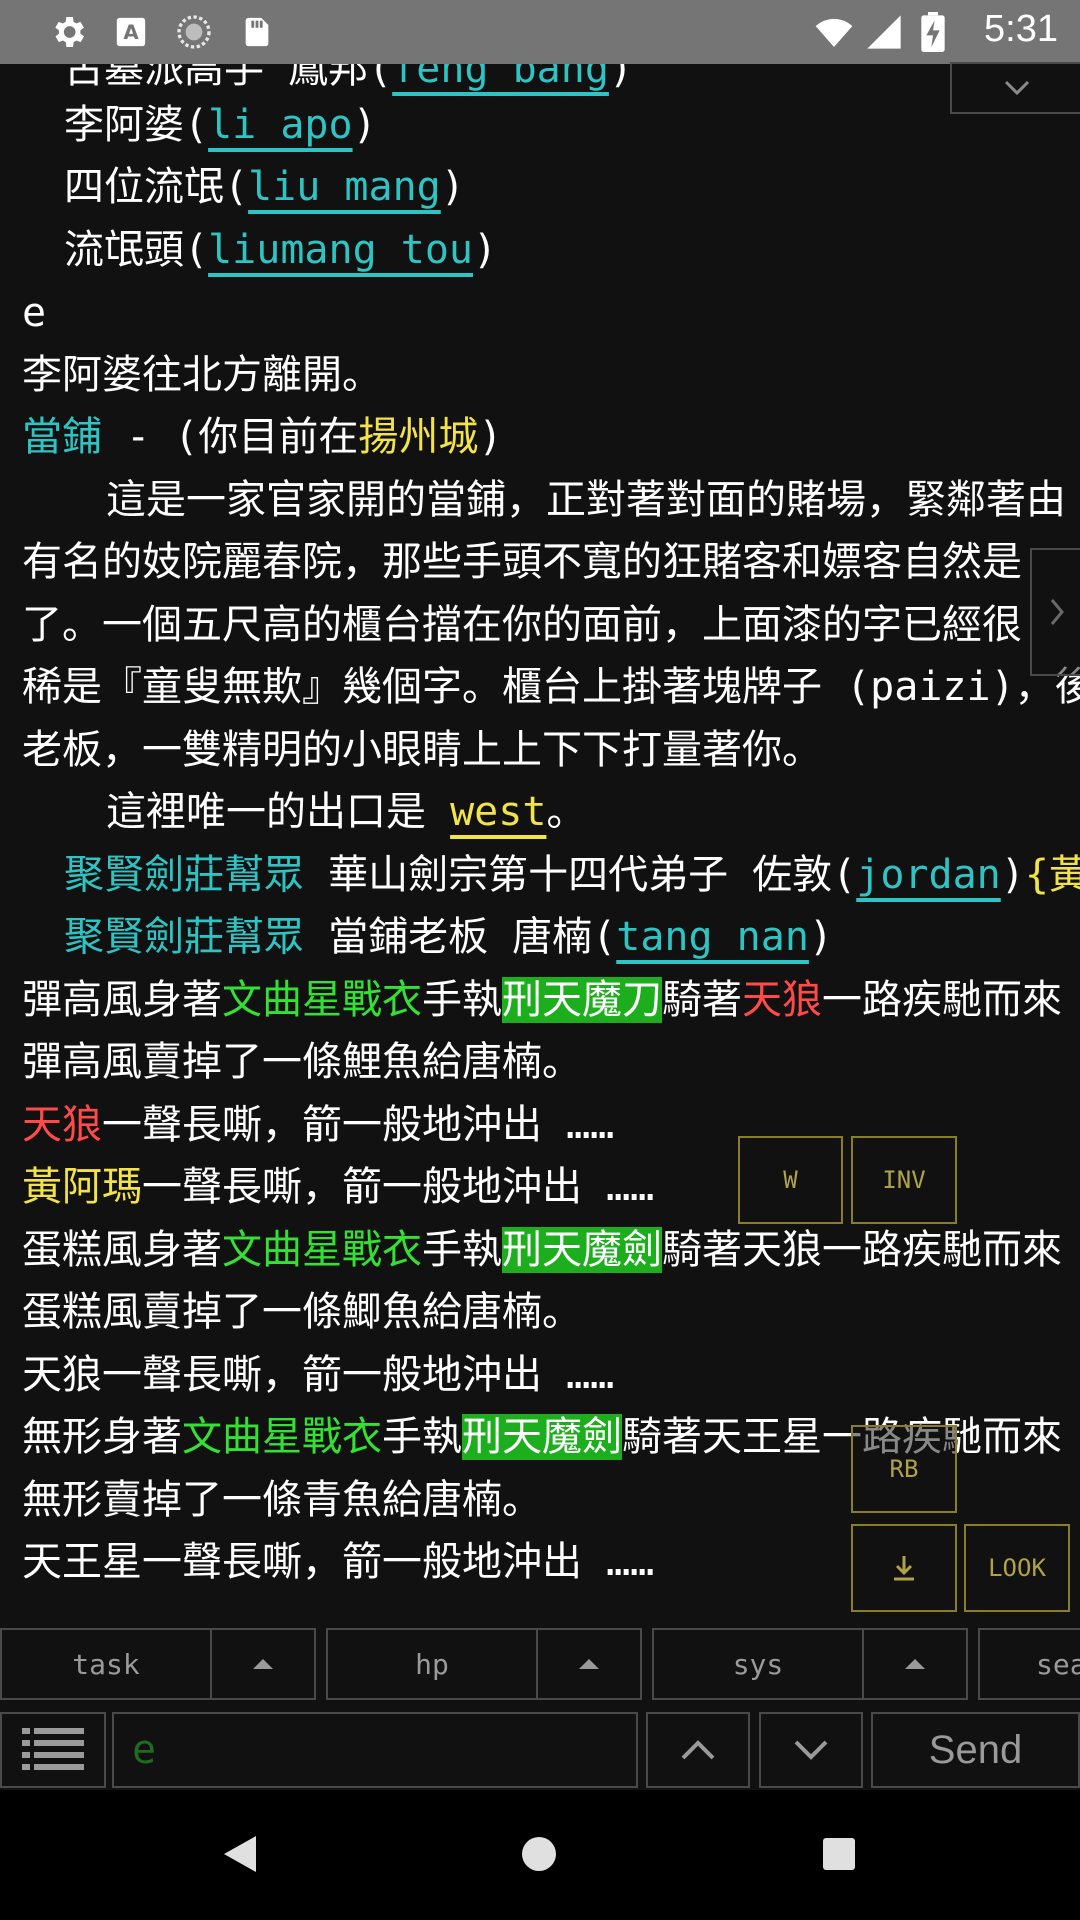  I want to click on terminal-line: 流氓頭(liumang tou), so click(248, 250).